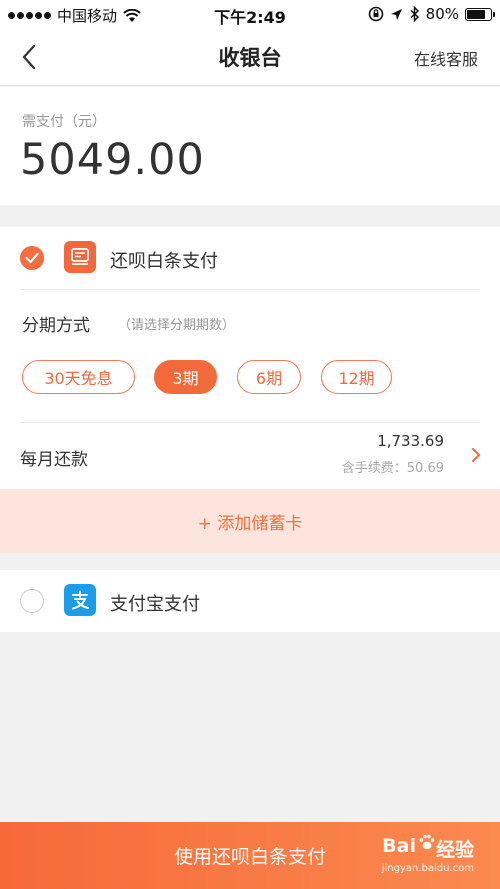  I want to click on unselected-radio-icon, so click(32, 601).